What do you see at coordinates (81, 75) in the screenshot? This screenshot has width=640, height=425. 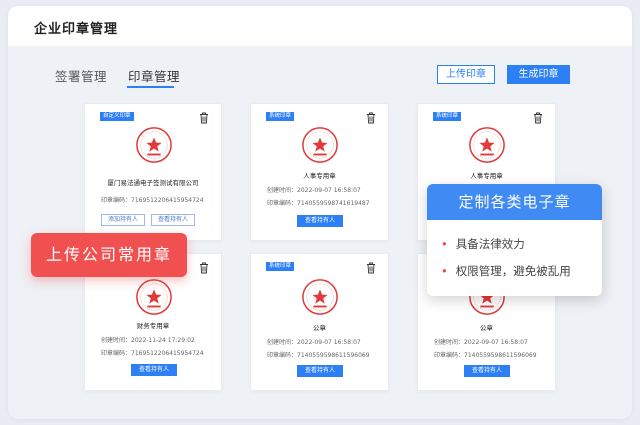 I see `tab-sign-management: 签署管理` at bounding box center [81, 75].